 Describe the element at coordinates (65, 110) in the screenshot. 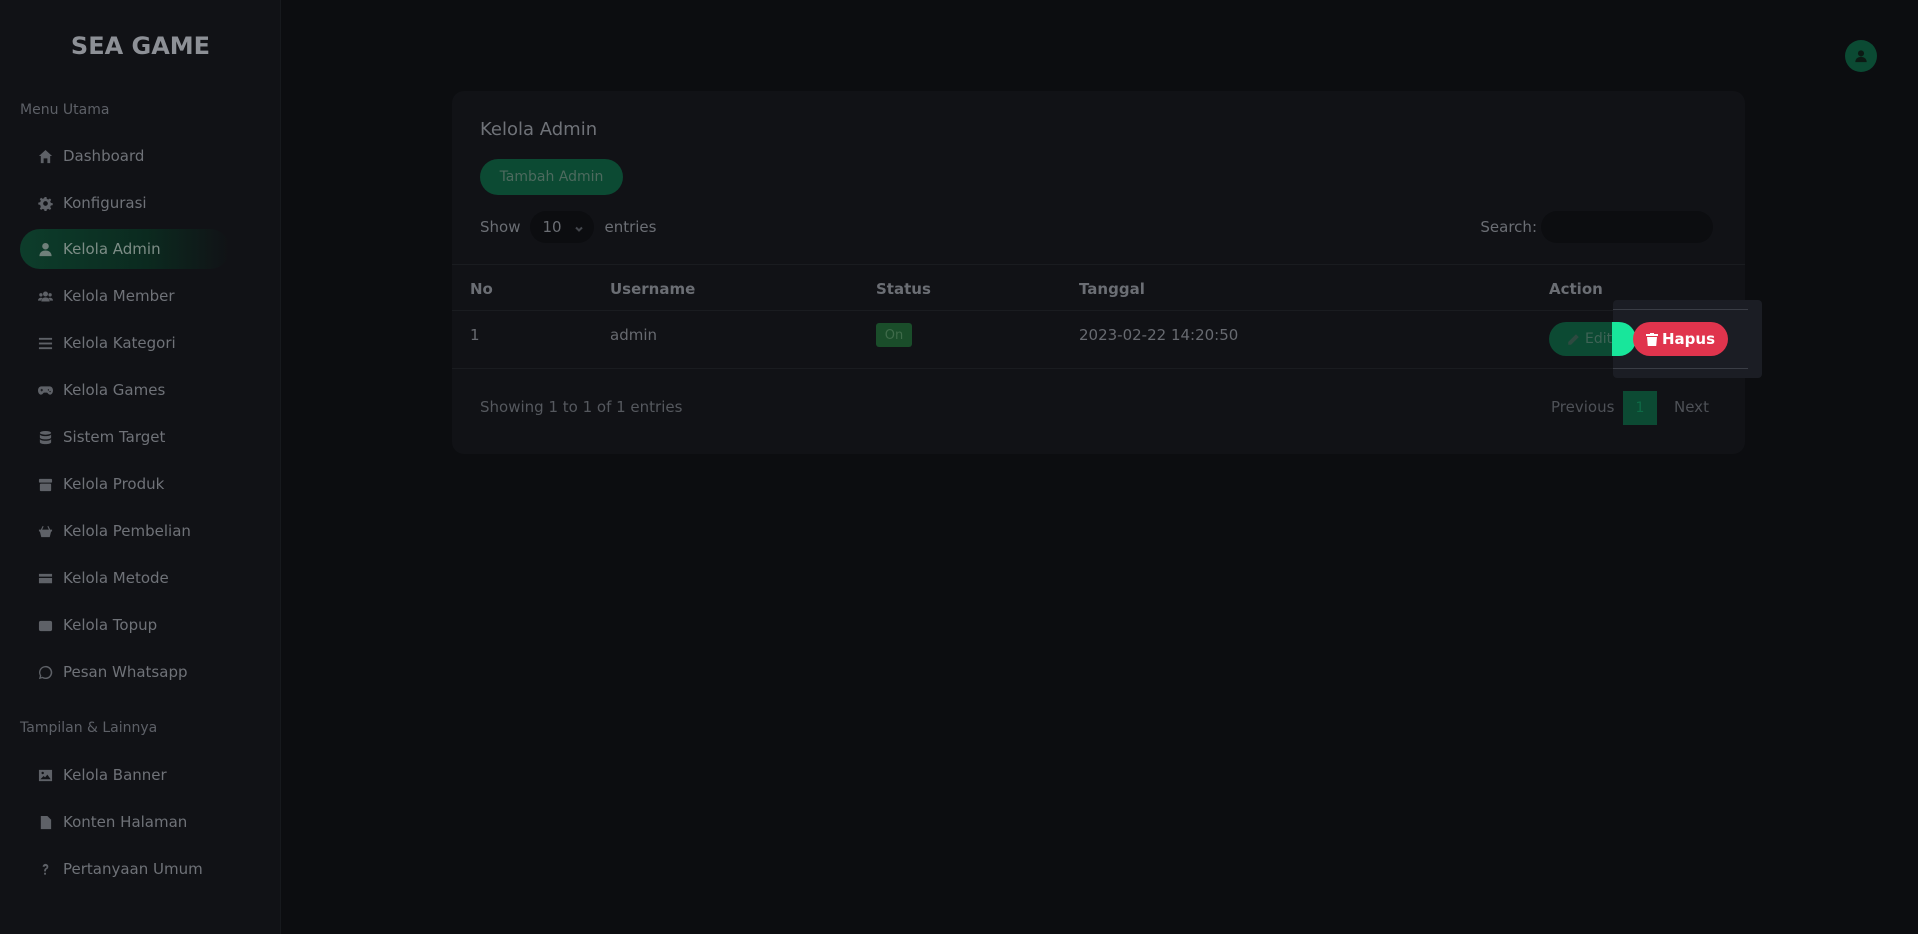

I see `section-label-main: Menu Utama` at that location.